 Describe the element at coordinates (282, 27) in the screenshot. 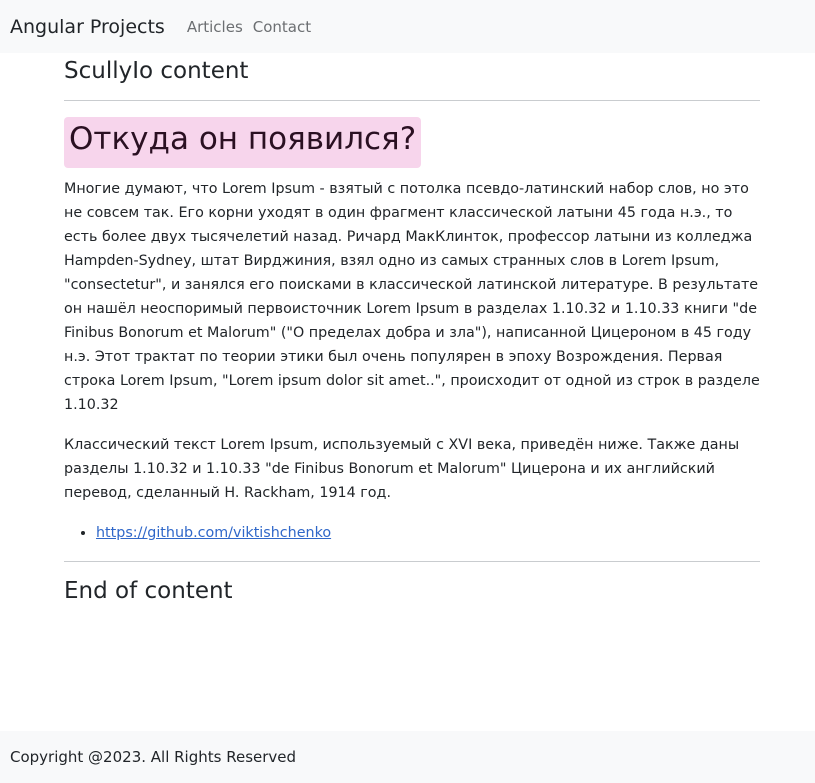

I see `nav-link-contact: Contact` at that location.